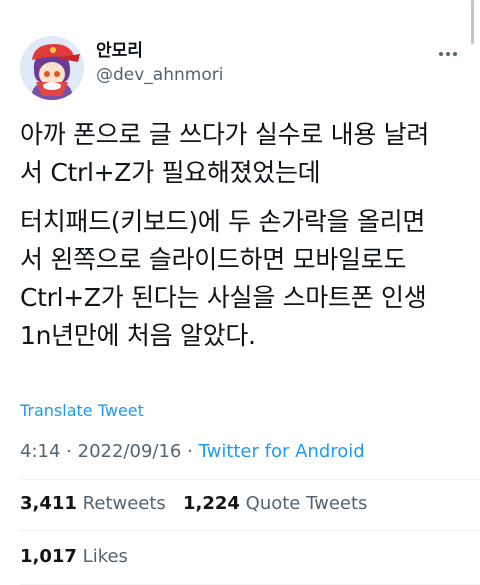 This screenshot has height=585, width=480. Describe the element at coordinates (159, 75) in the screenshot. I see `user-handle: @dev_ahnmori` at that location.